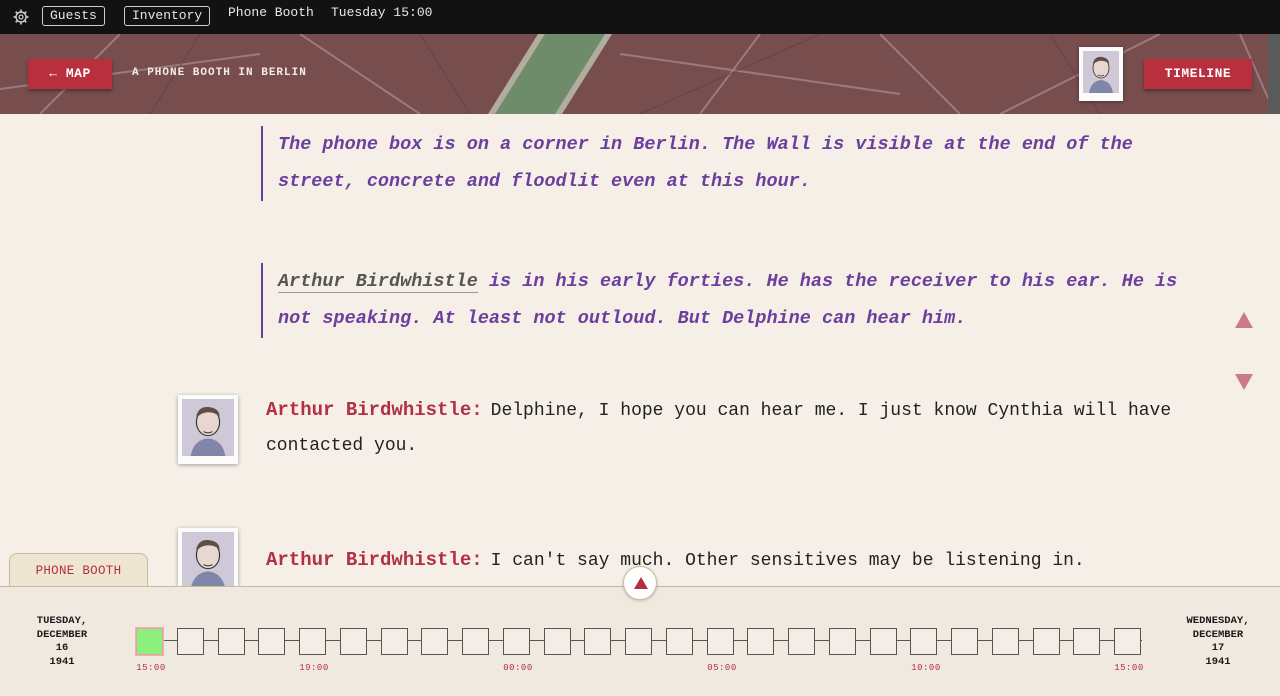  I want to click on start-date-day: 16, so click(62, 648).